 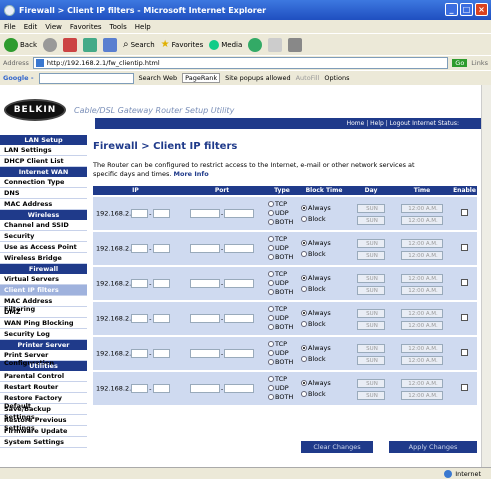 I want to click on sidebar-item-wan-ping-blocking: WAN Ping Blocking, so click(x=43, y=323).